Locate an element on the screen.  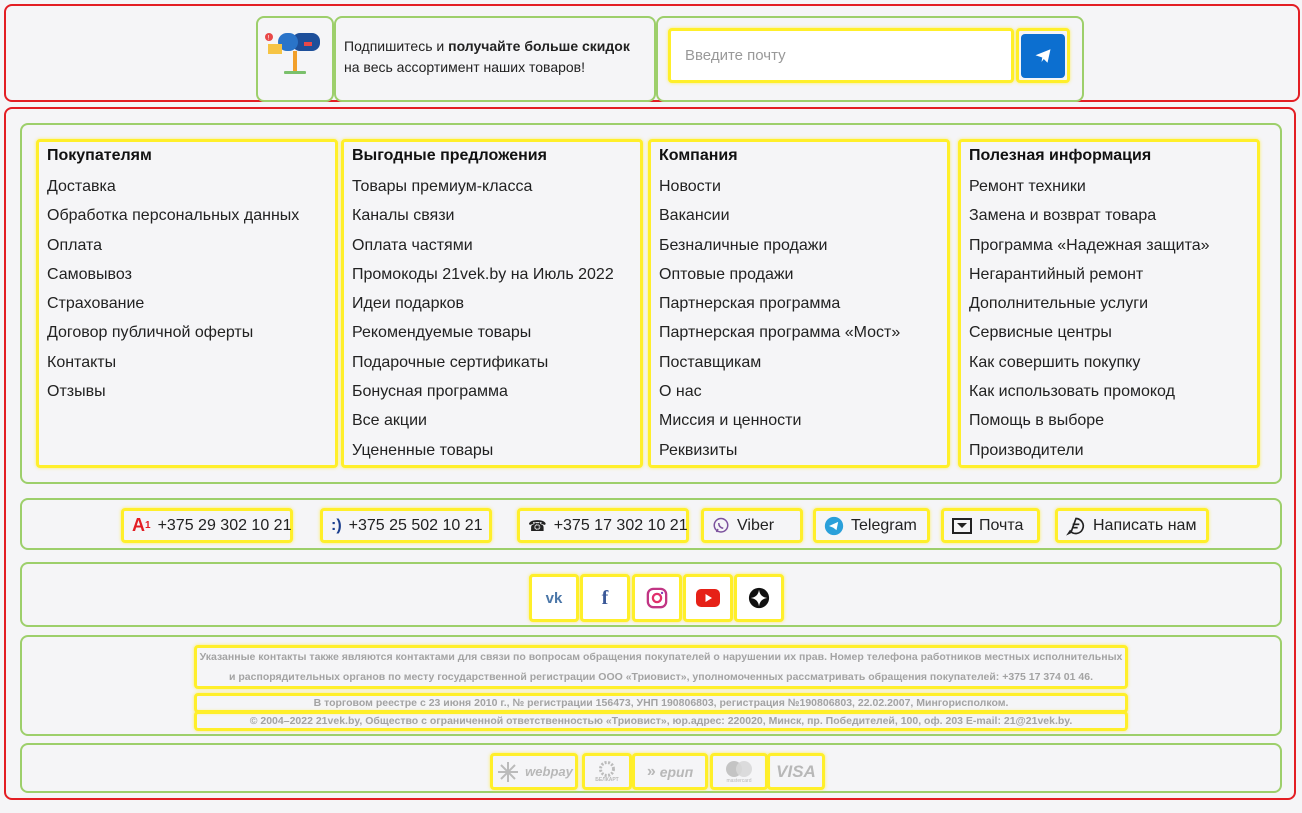
webpay-logo: webpay is located at coordinates (534, 771).